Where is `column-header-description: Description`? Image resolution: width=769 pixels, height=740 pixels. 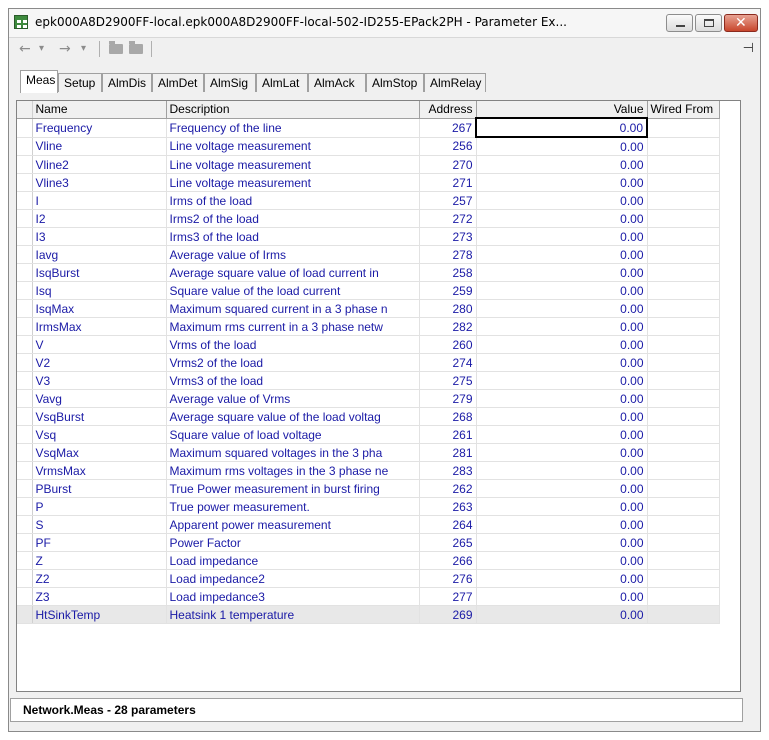 column-header-description: Description is located at coordinates (293, 110).